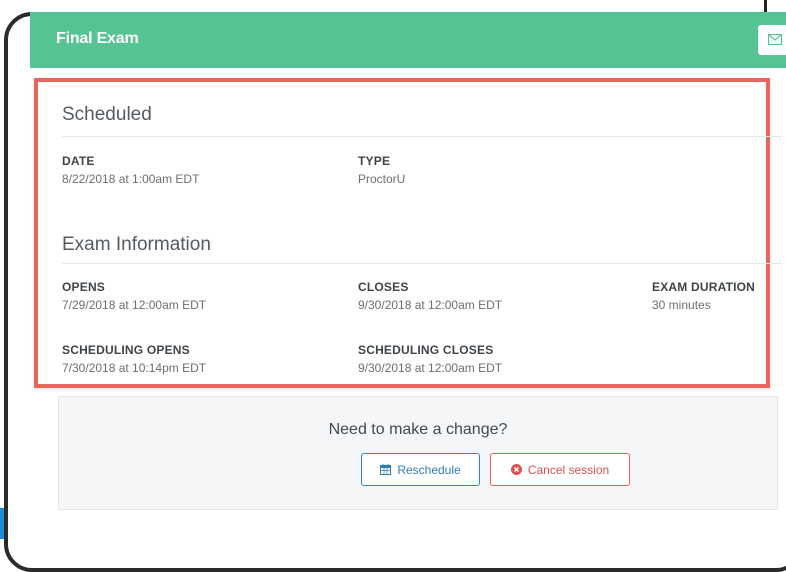 The width and height of the screenshot is (786, 572). Describe the element at coordinates (134, 368) in the screenshot. I see `scheduling-opens-value: 7/30/2018 at 10:14pm EDT` at that location.